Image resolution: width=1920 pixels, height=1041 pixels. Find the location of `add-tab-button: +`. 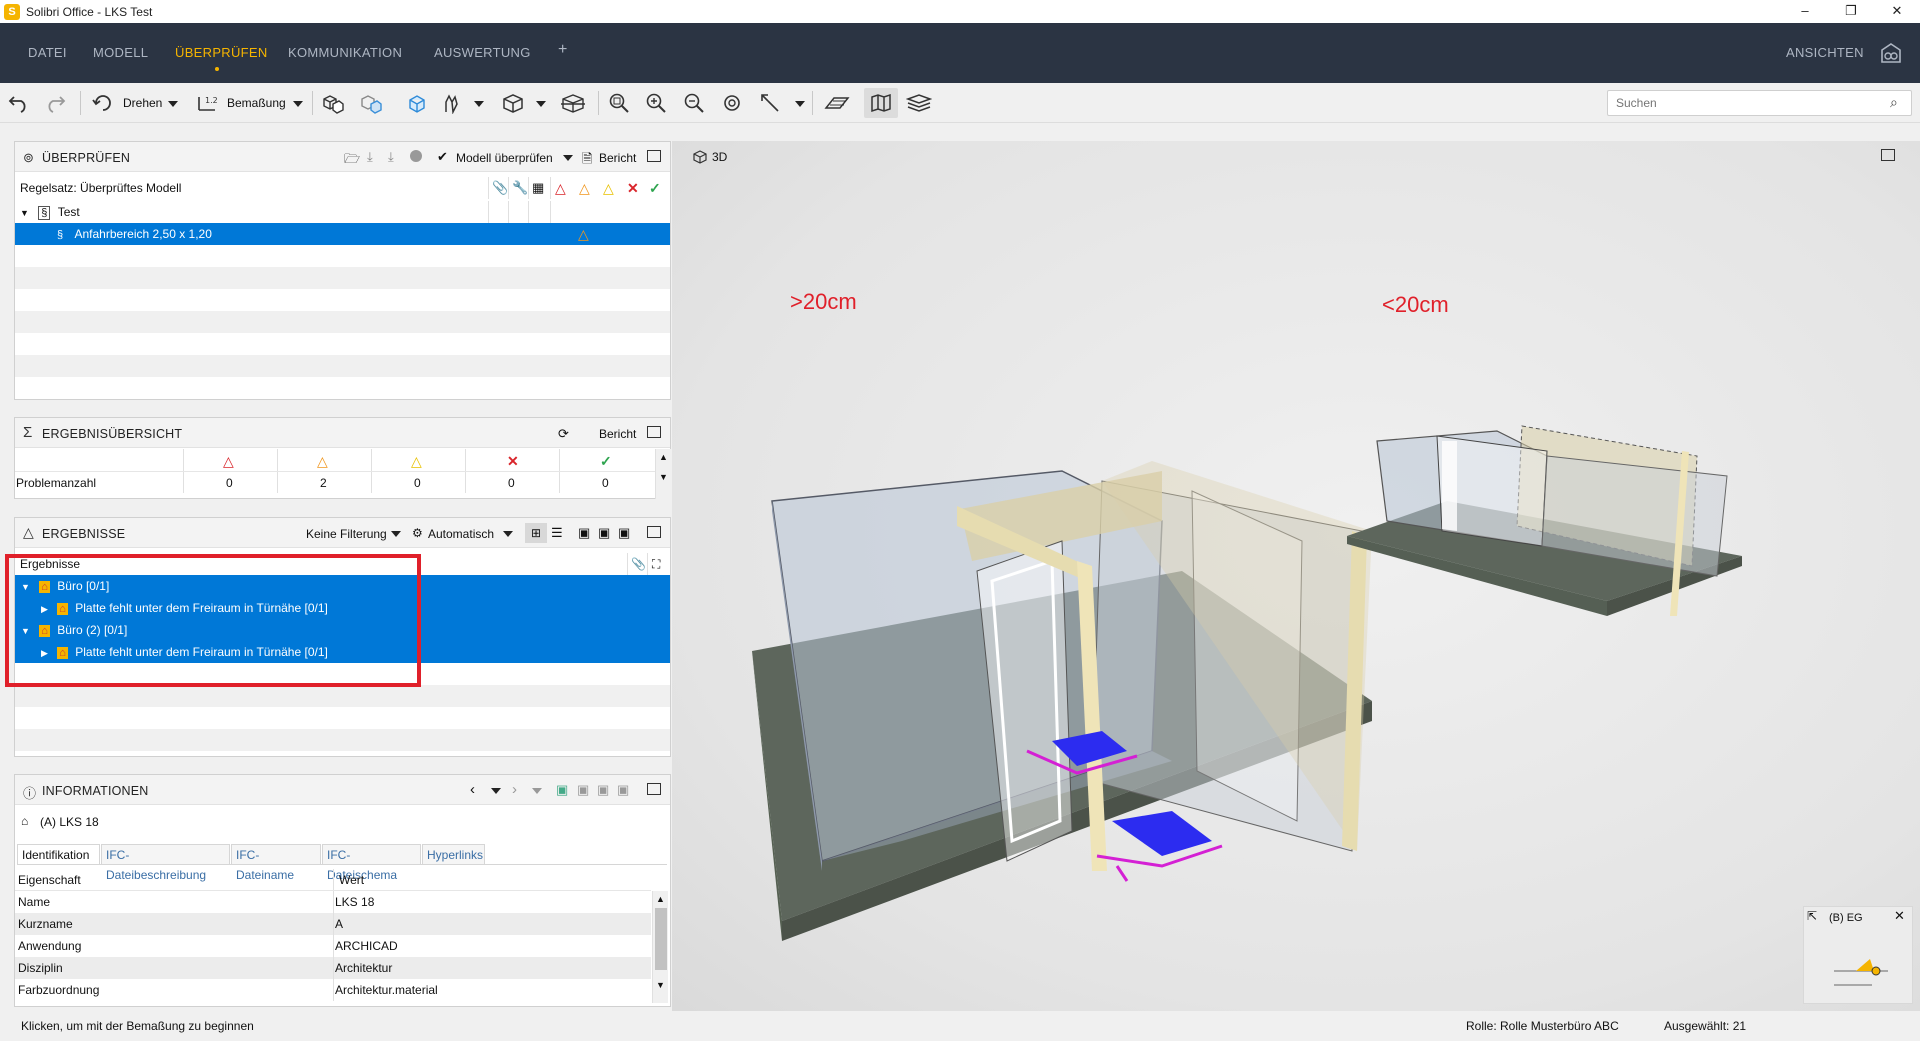

add-tab-button: + is located at coordinates (563, 50).